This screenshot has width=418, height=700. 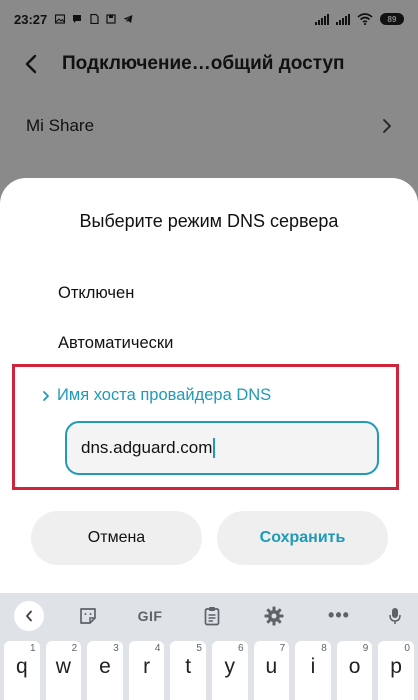 I want to click on image-icon, so click(x=60, y=19).